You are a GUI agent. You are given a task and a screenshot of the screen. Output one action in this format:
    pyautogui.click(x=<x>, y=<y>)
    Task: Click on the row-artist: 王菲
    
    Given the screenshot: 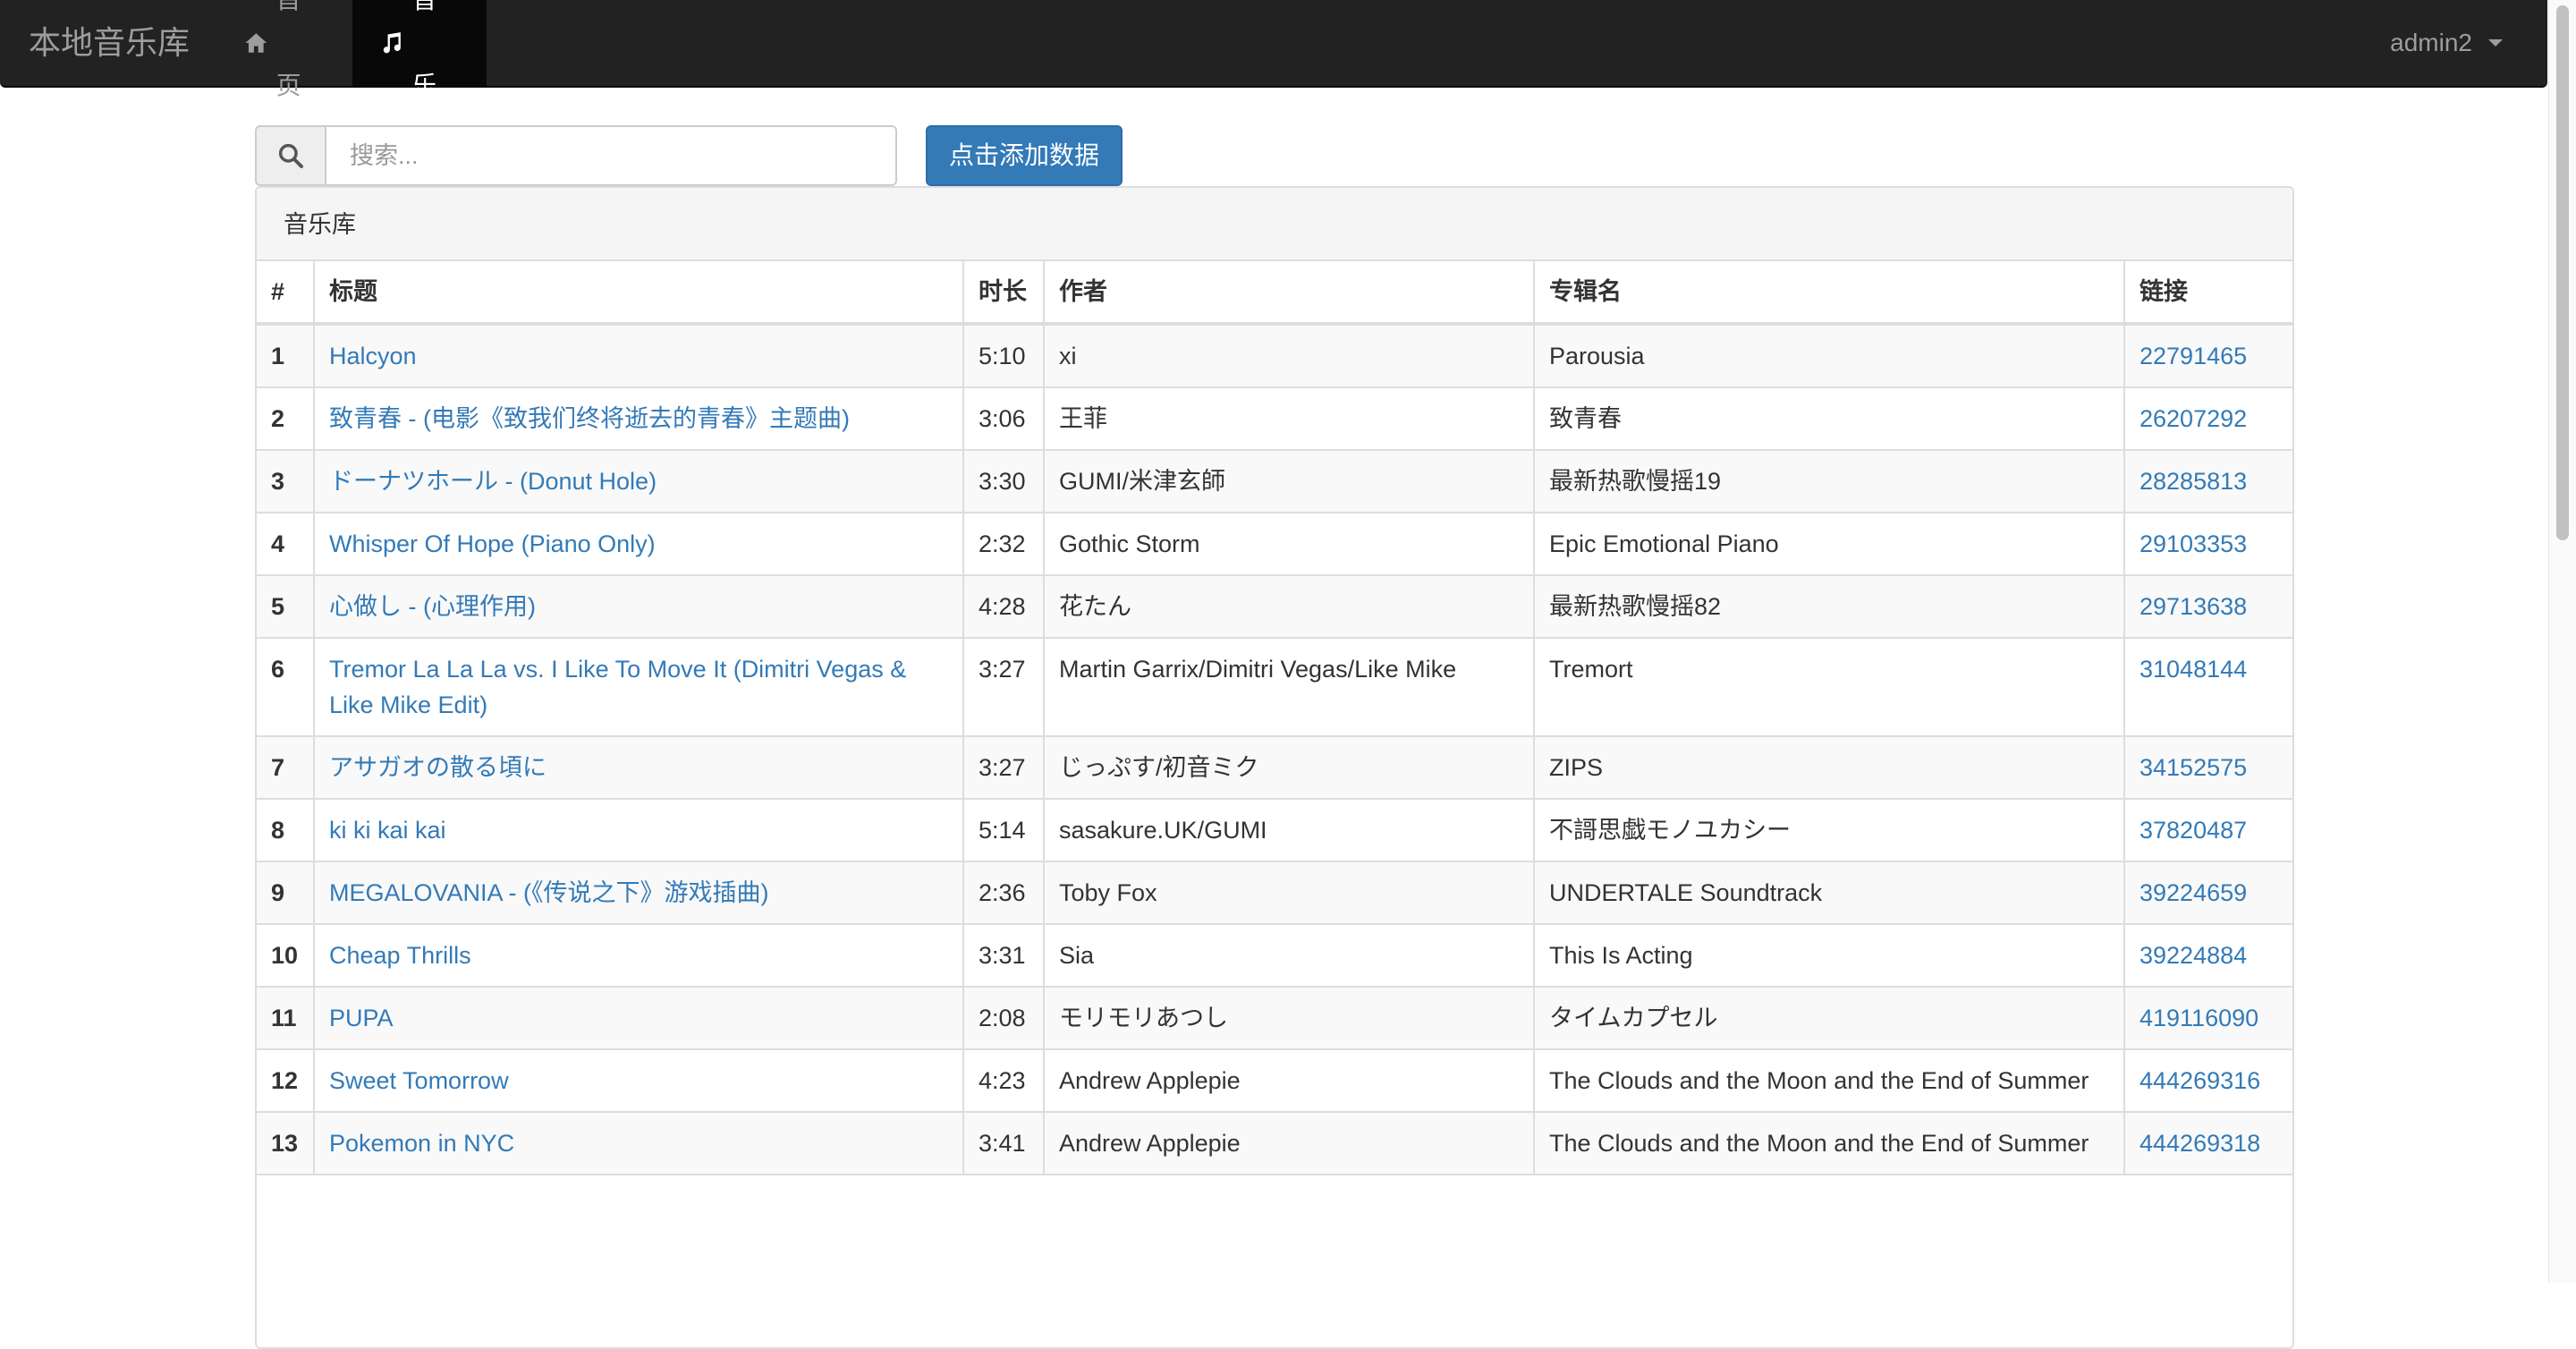 What is the action you would take?
    pyautogui.click(x=1289, y=418)
    